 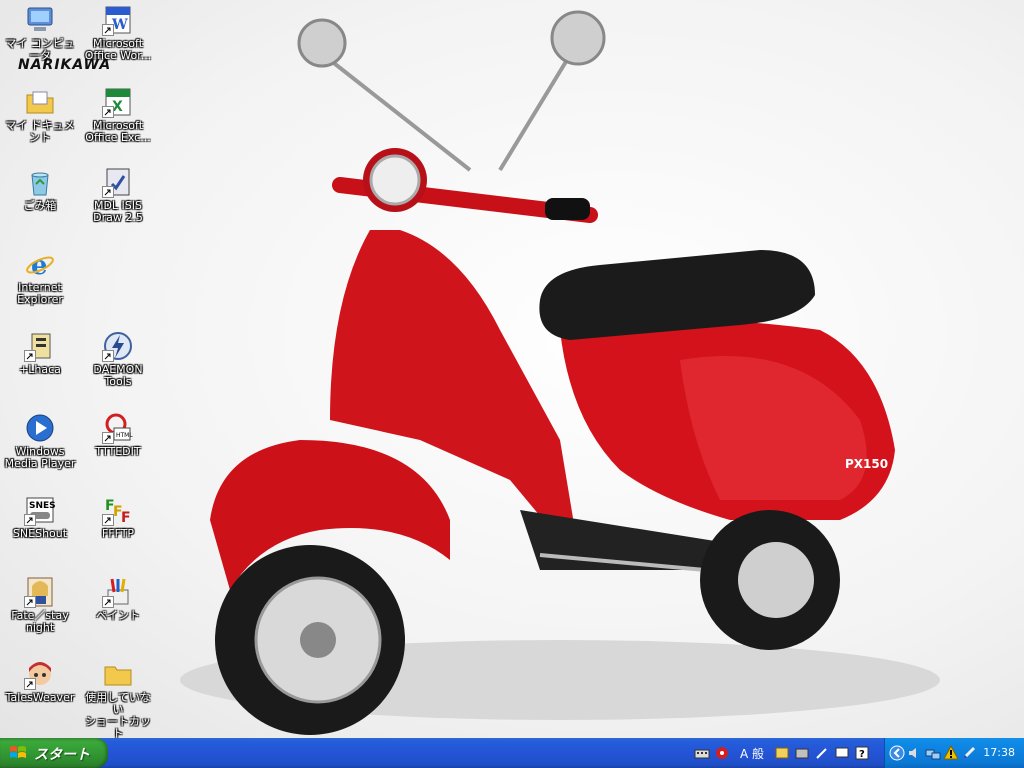 I want to click on desktop-icon-my-computer: マイ コンピュータ, so click(x=40, y=33).